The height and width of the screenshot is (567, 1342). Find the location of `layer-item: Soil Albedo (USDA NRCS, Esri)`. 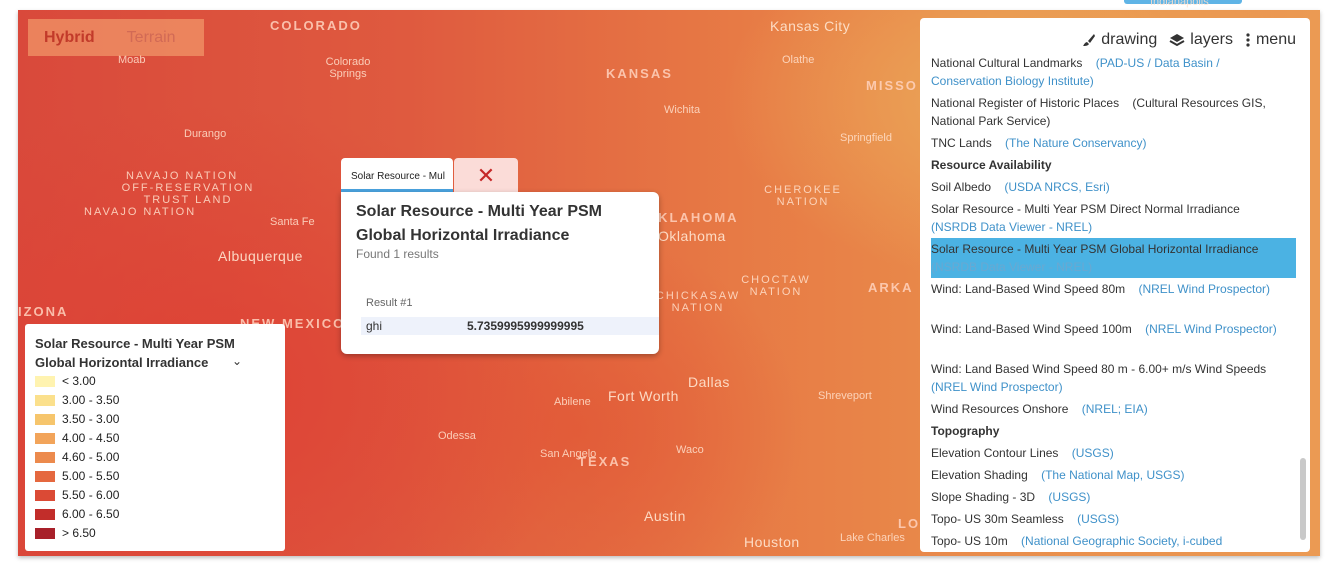

layer-item: Soil Albedo (USDA NRCS, Esri) is located at coordinates (1108, 187).